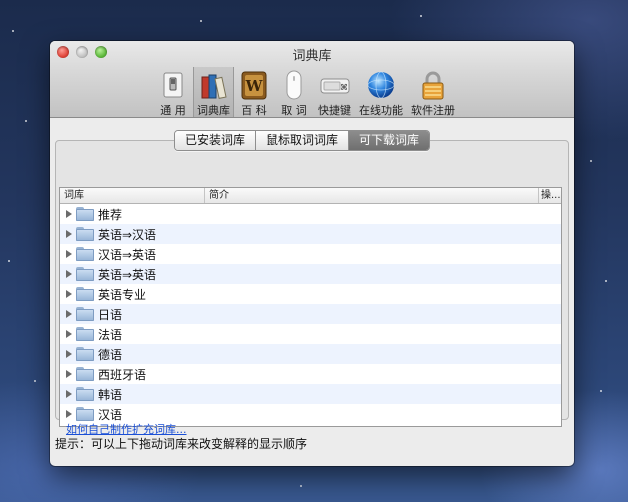 This screenshot has height=502, width=628. Describe the element at coordinates (310, 394) in the screenshot. I see `table-row: 韩语` at that location.